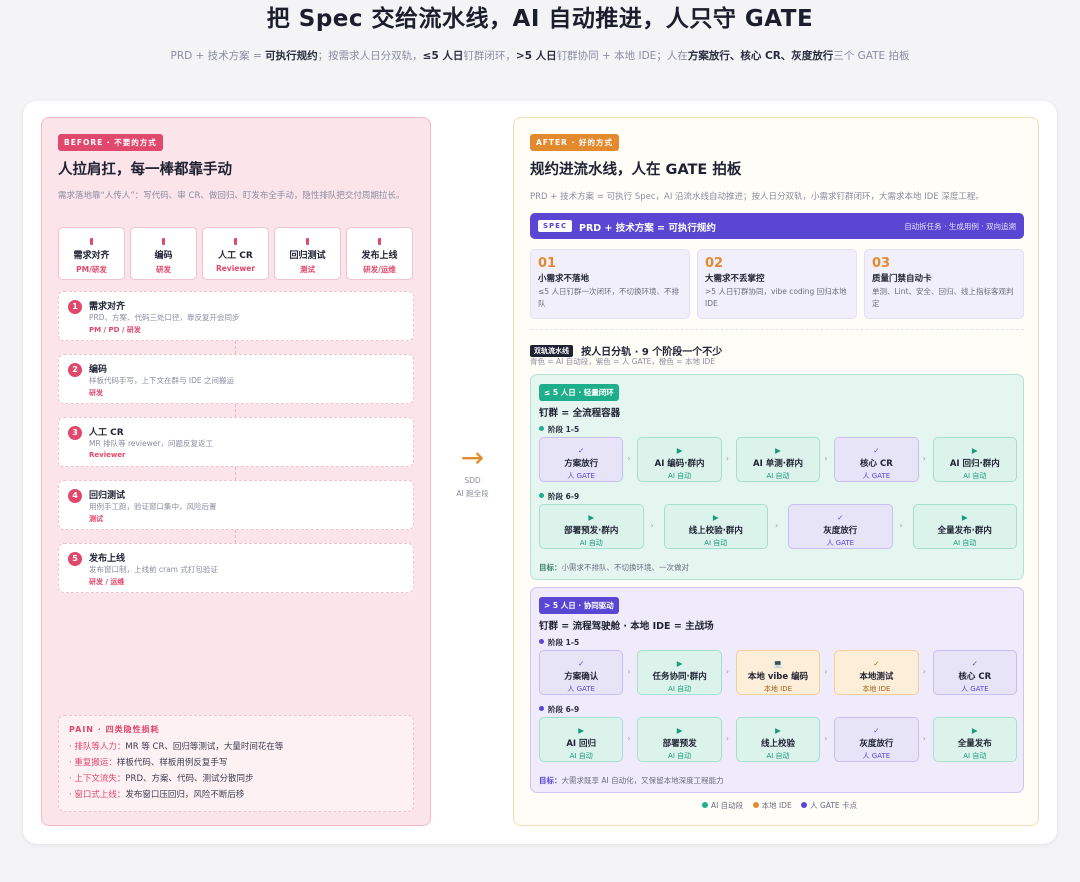  Describe the element at coordinates (591, 531) in the screenshot. I see `node-title: 部署预发·群内` at that location.